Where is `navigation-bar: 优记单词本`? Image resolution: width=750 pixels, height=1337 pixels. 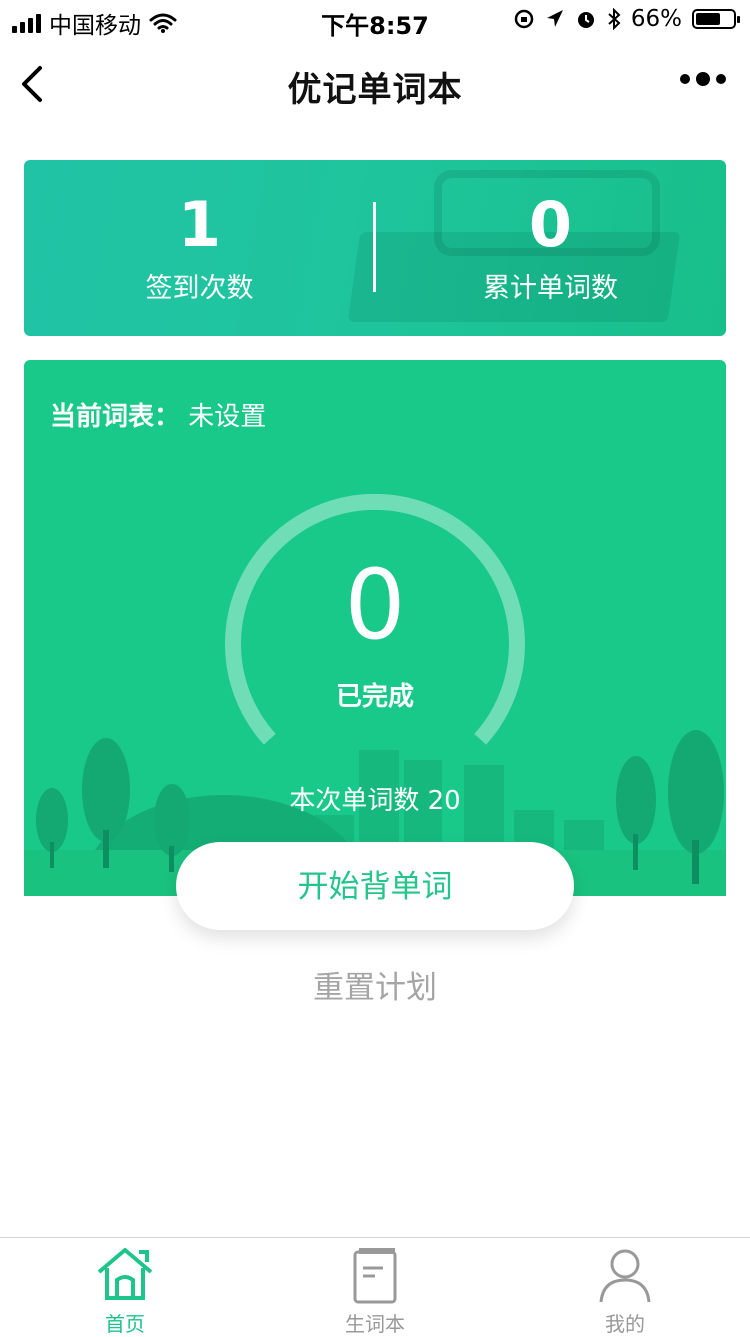 navigation-bar: 优记单词本 is located at coordinates (375, 84).